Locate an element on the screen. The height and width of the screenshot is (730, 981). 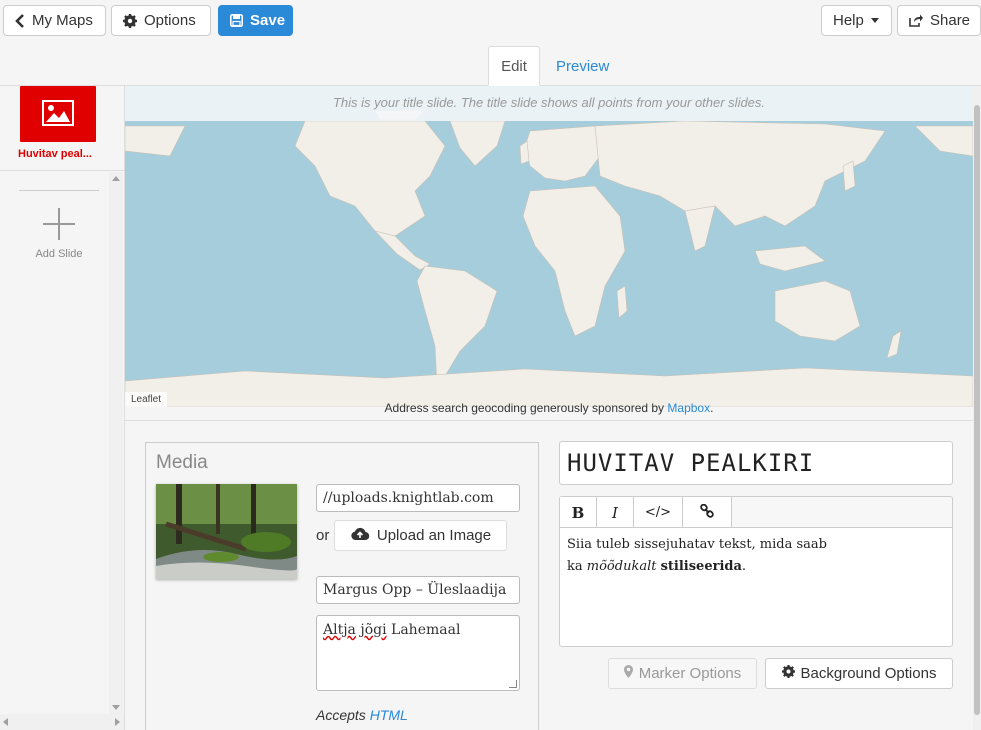
media-url-input: //uploads.knightlab.com is located at coordinates (418, 498).